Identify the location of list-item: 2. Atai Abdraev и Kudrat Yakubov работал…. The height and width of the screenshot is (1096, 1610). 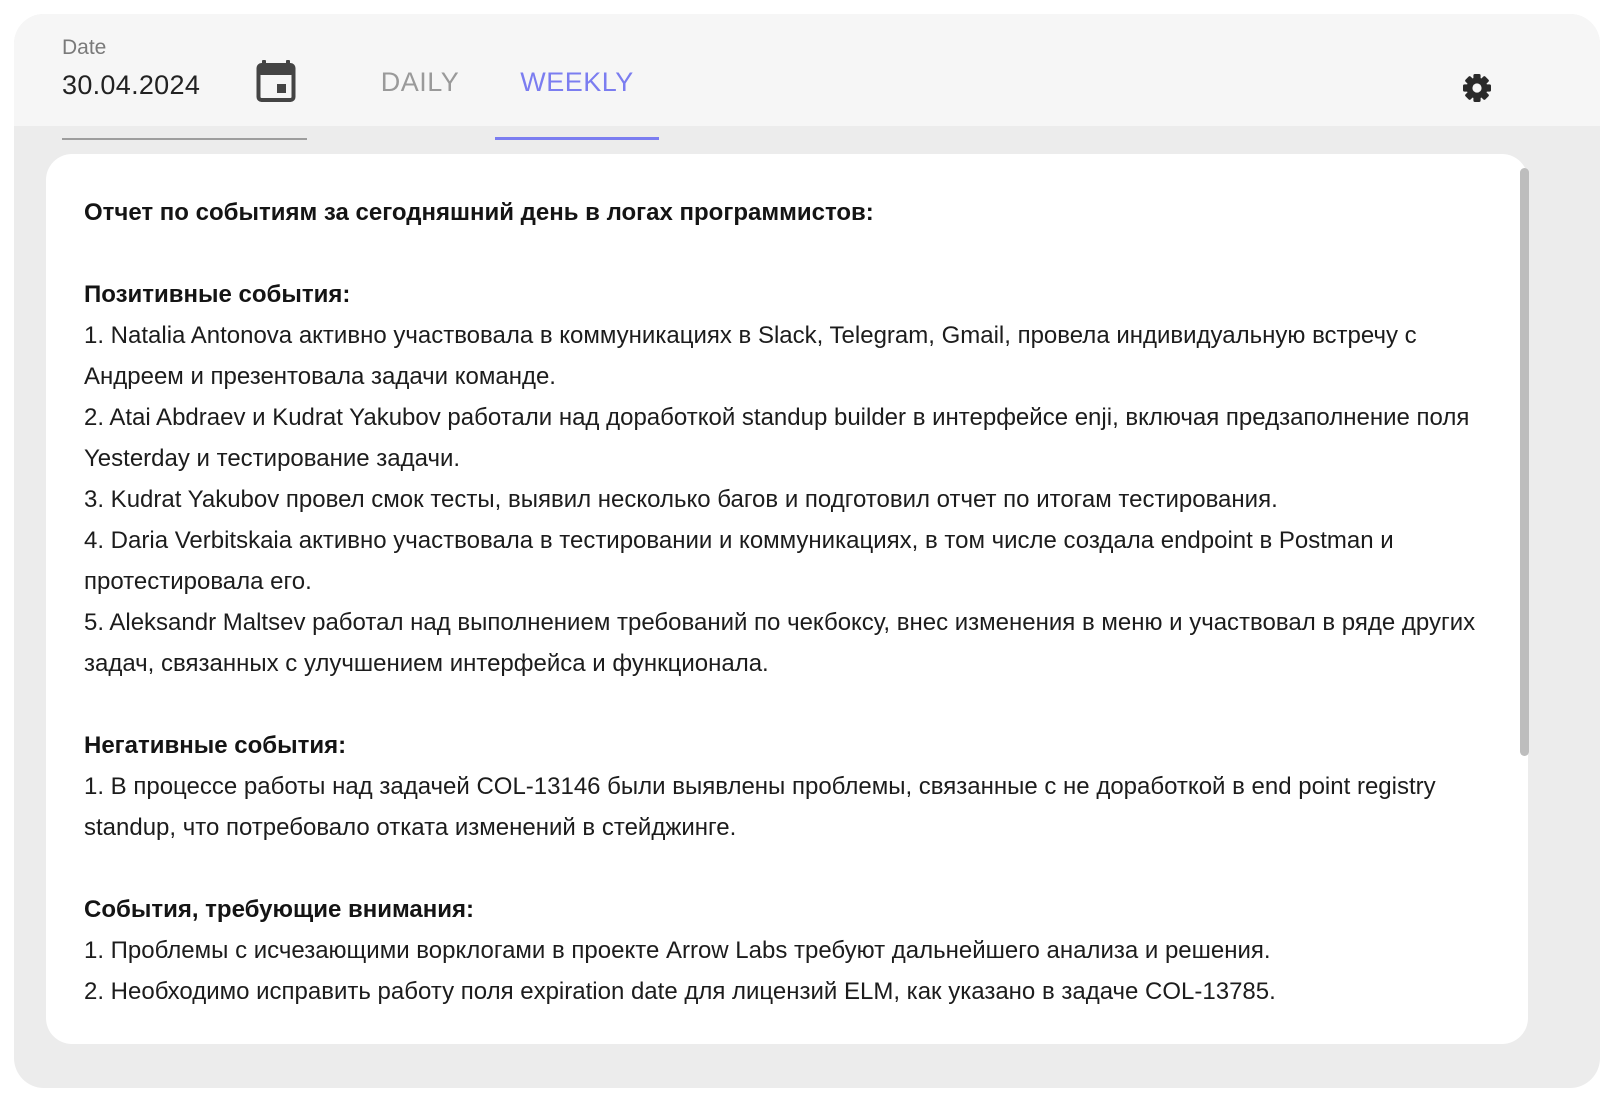
(777, 438).